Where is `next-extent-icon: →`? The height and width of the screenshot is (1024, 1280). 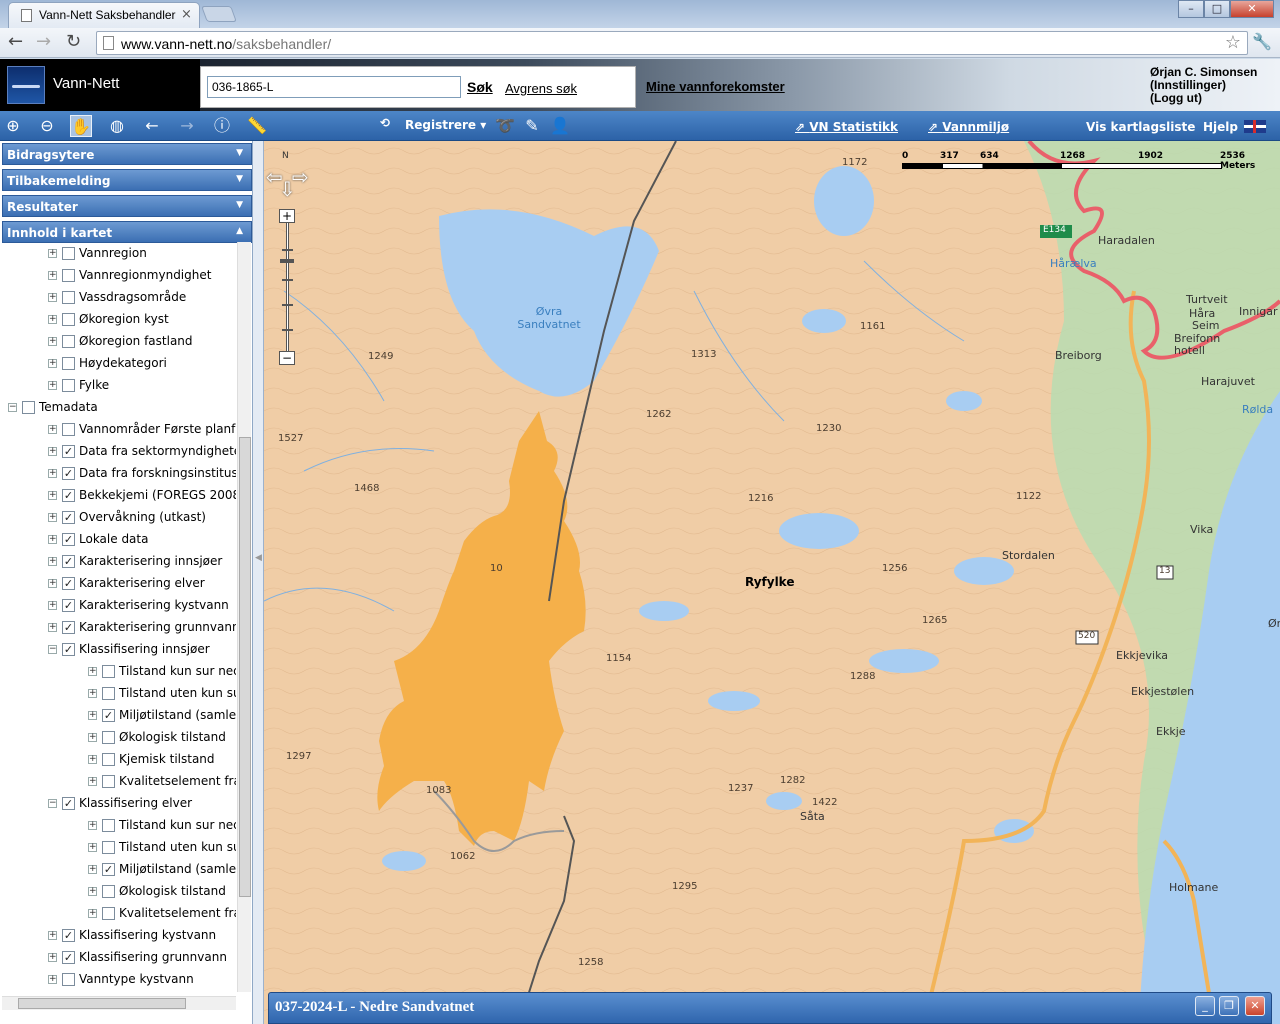 next-extent-icon: → is located at coordinates (187, 126).